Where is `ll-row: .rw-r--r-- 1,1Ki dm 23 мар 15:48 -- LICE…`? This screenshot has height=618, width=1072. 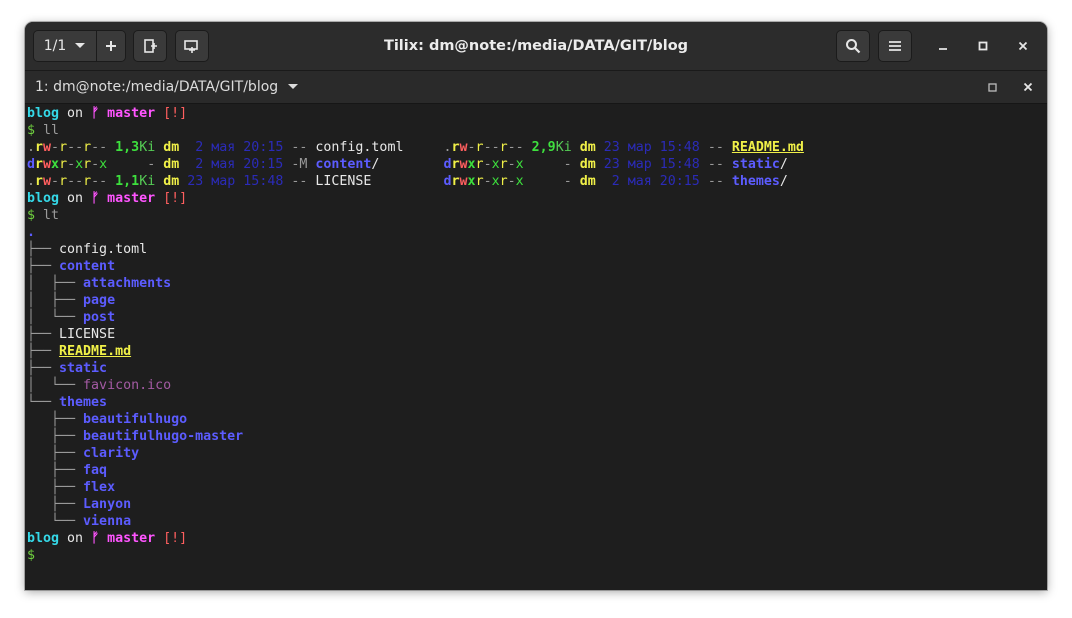
ll-row: .rw-r--r-- 1,1Ki dm 23 мар 15:48 -- LICE… is located at coordinates (536, 181).